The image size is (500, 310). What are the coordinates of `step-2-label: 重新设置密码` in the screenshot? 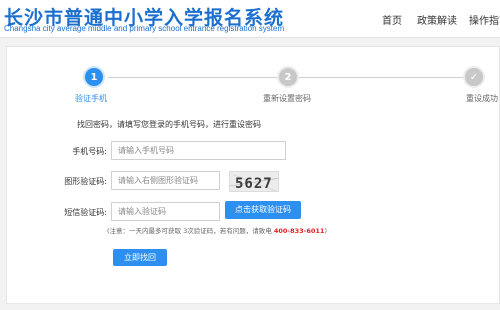 It's located at (287, 98).